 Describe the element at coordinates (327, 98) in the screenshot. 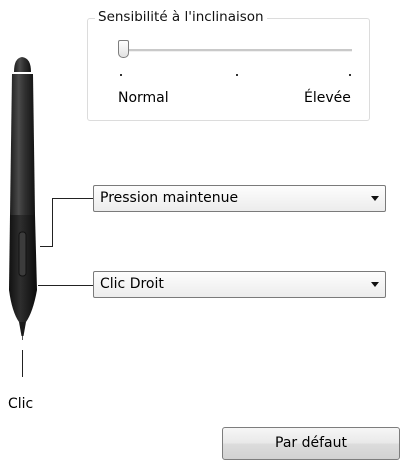

I see `tilt-max-label: Élevée` at that location.